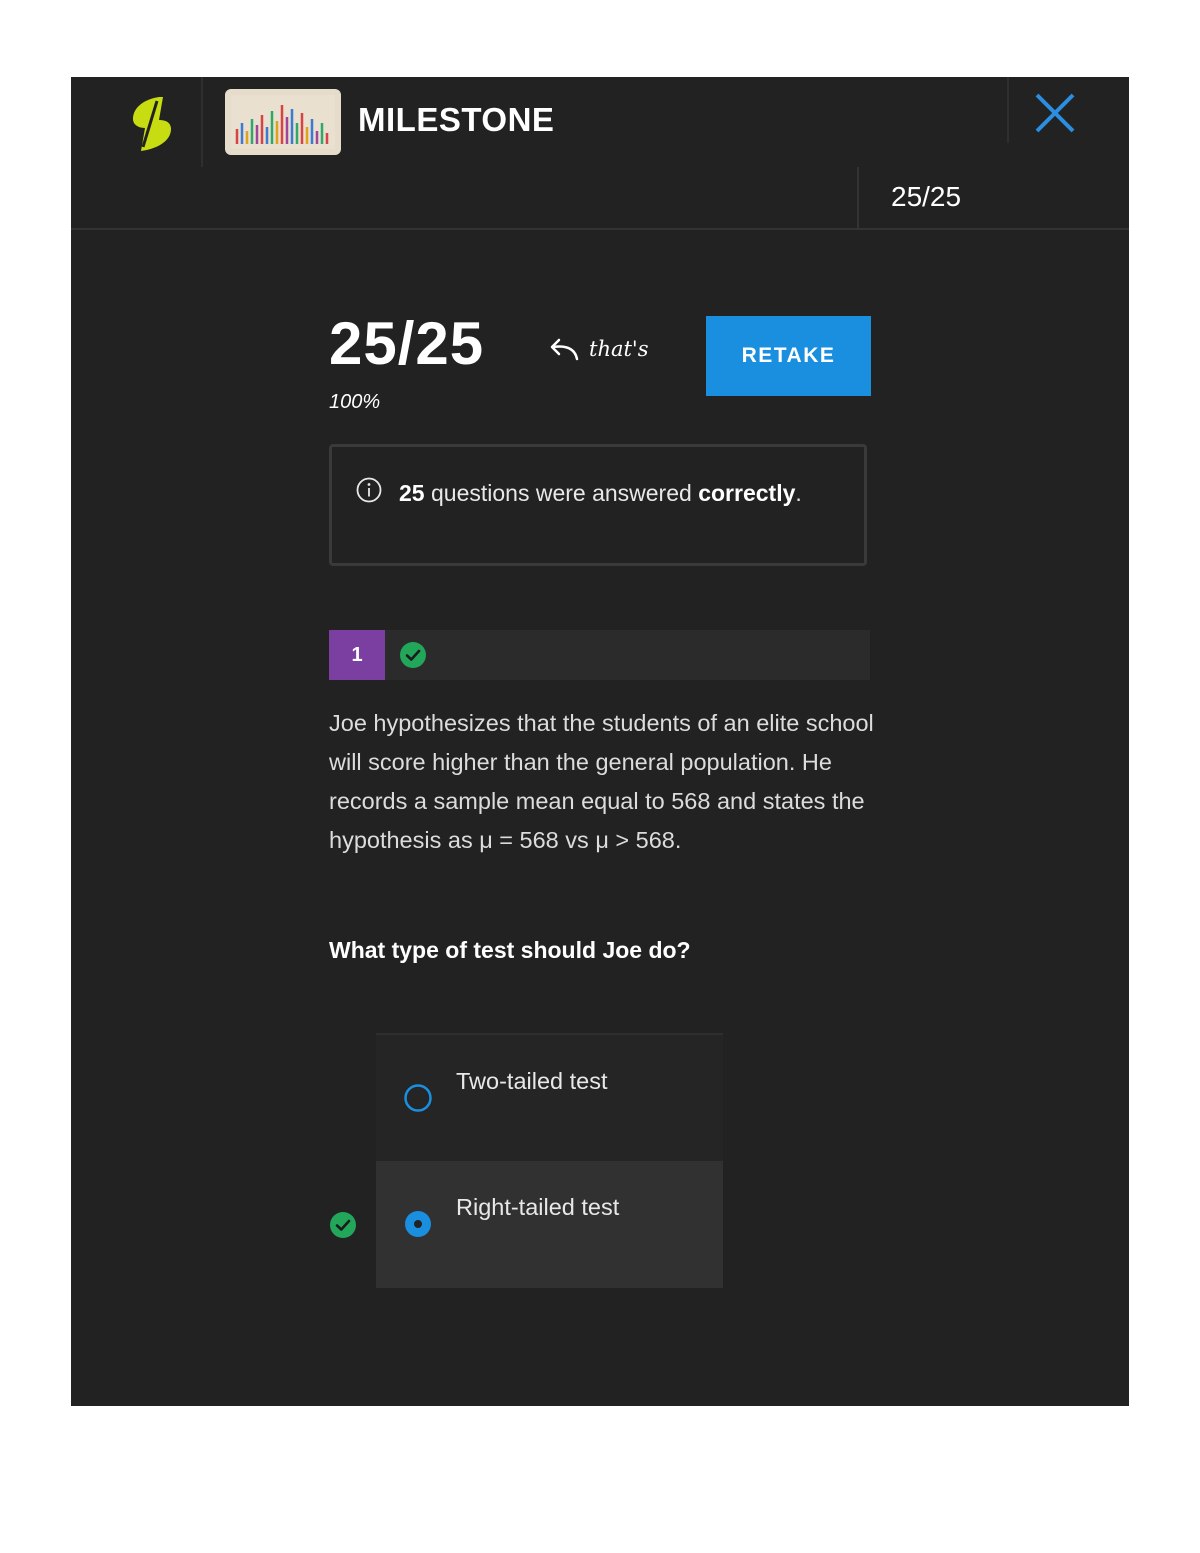 The image size is (1200, 1553). I want to click on summary-box: 25 questions were answered correctly., so click(598, 505).